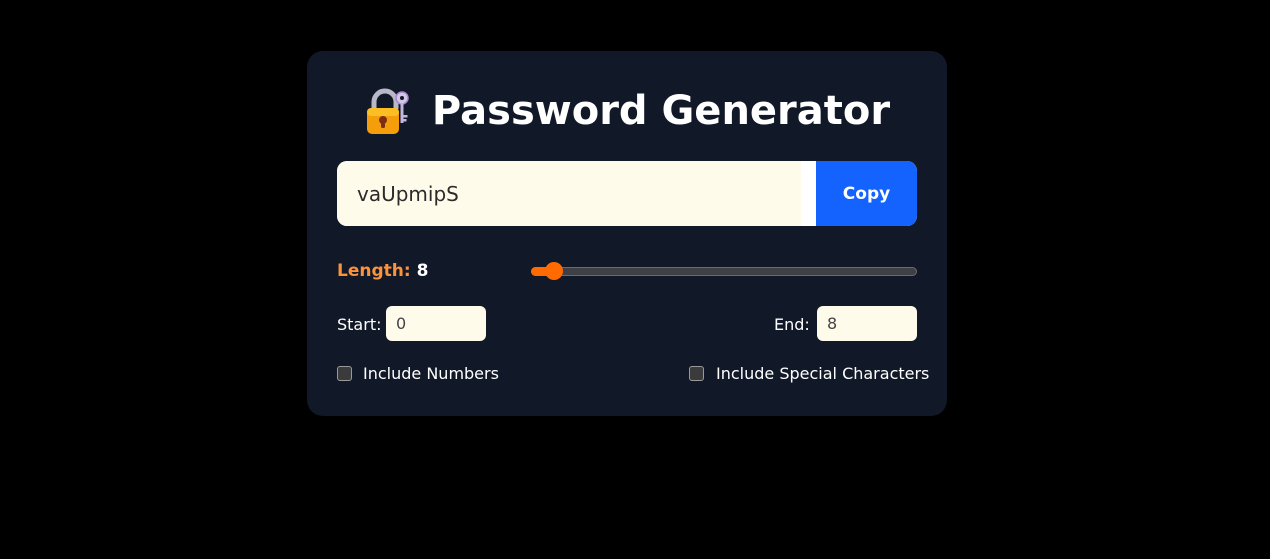  I want to click on include-special-characters-label: Include Special Characters, so click(822, 373).